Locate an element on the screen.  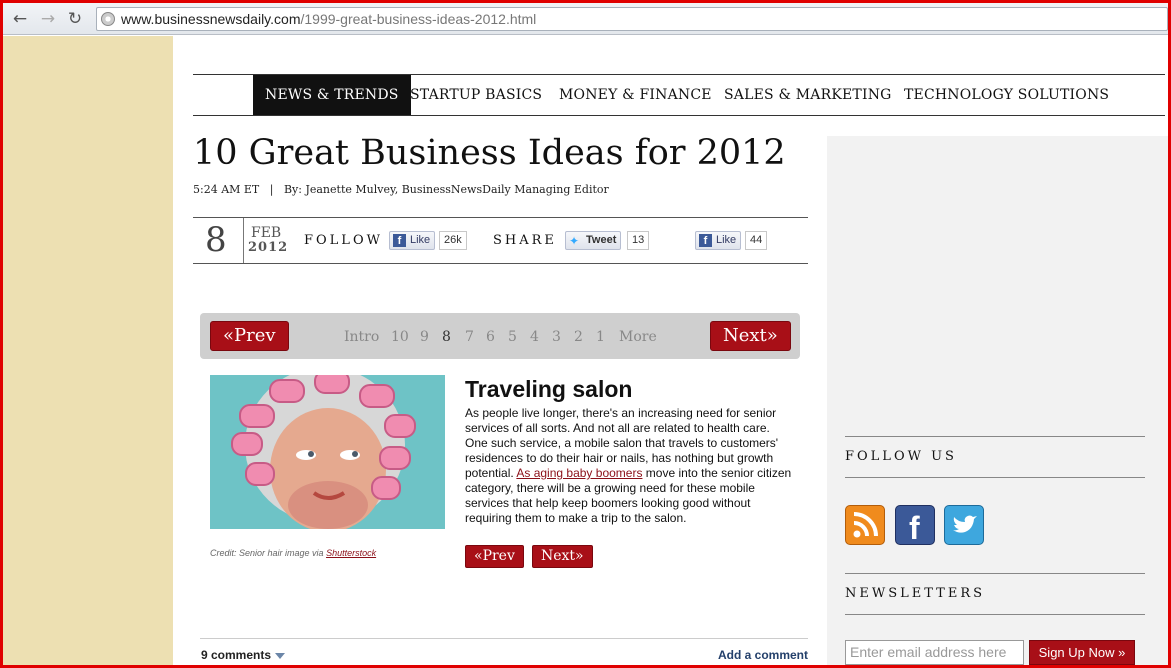
pager-link-10: 10 is located at coordinates (400, 337).